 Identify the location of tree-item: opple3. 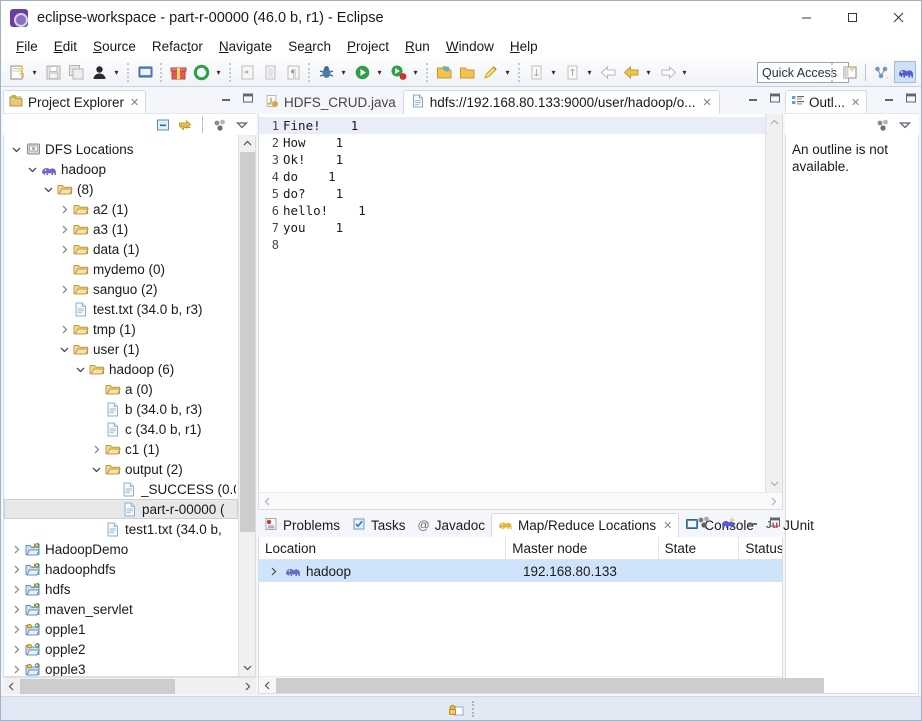
(121, 667).